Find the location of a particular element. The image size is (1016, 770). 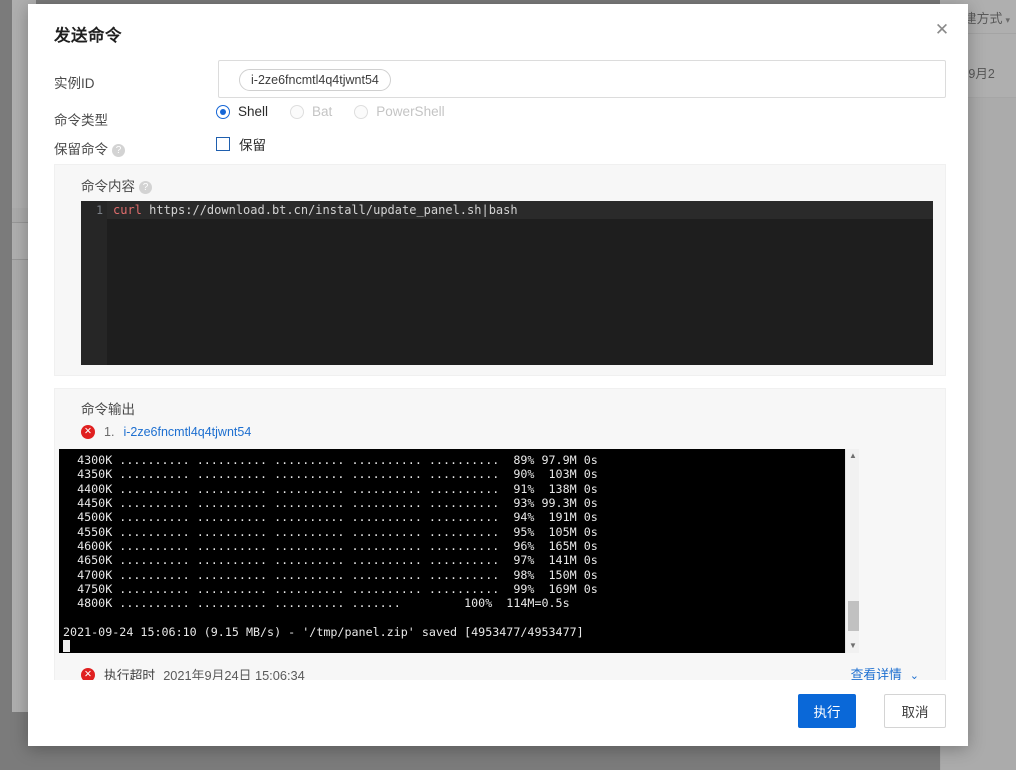

radio-powershell-label: PowerShell is located at coordinates (410, 111).